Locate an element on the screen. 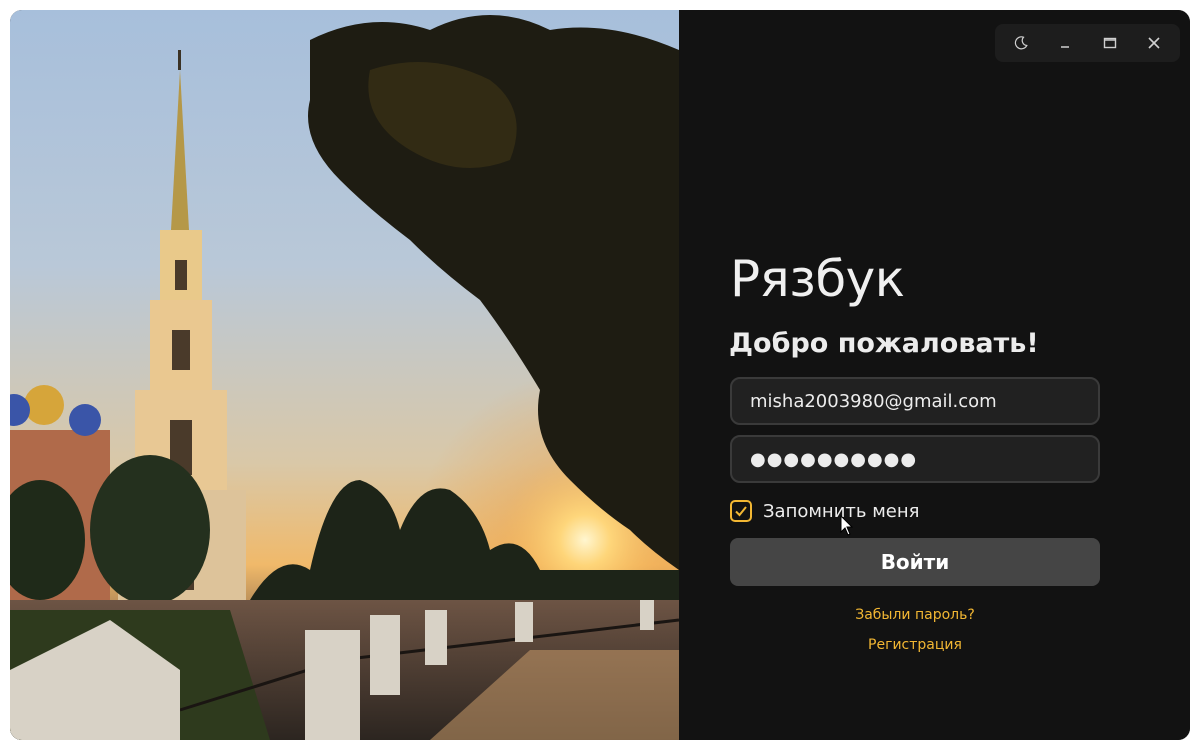  minimize-icon is located at coordinates (1065, 47).